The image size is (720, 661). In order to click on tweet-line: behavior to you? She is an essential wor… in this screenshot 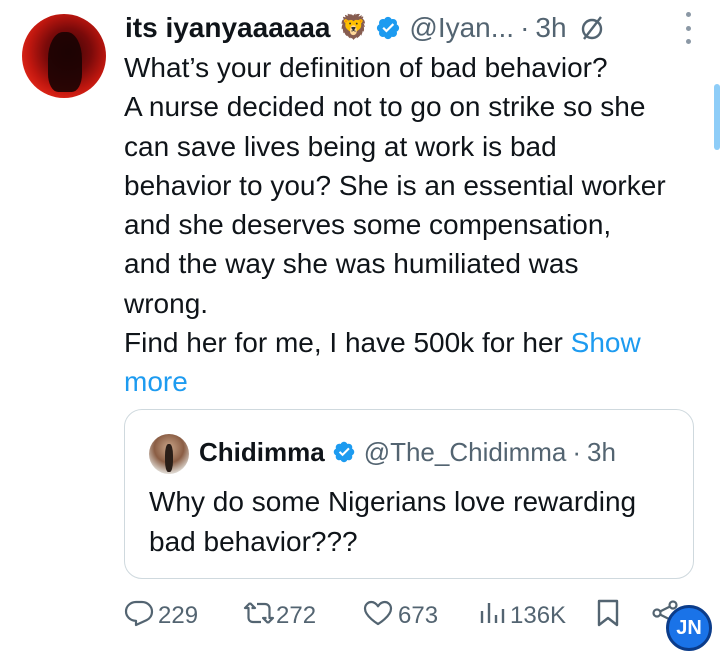, I will do `click(395, 185)`.